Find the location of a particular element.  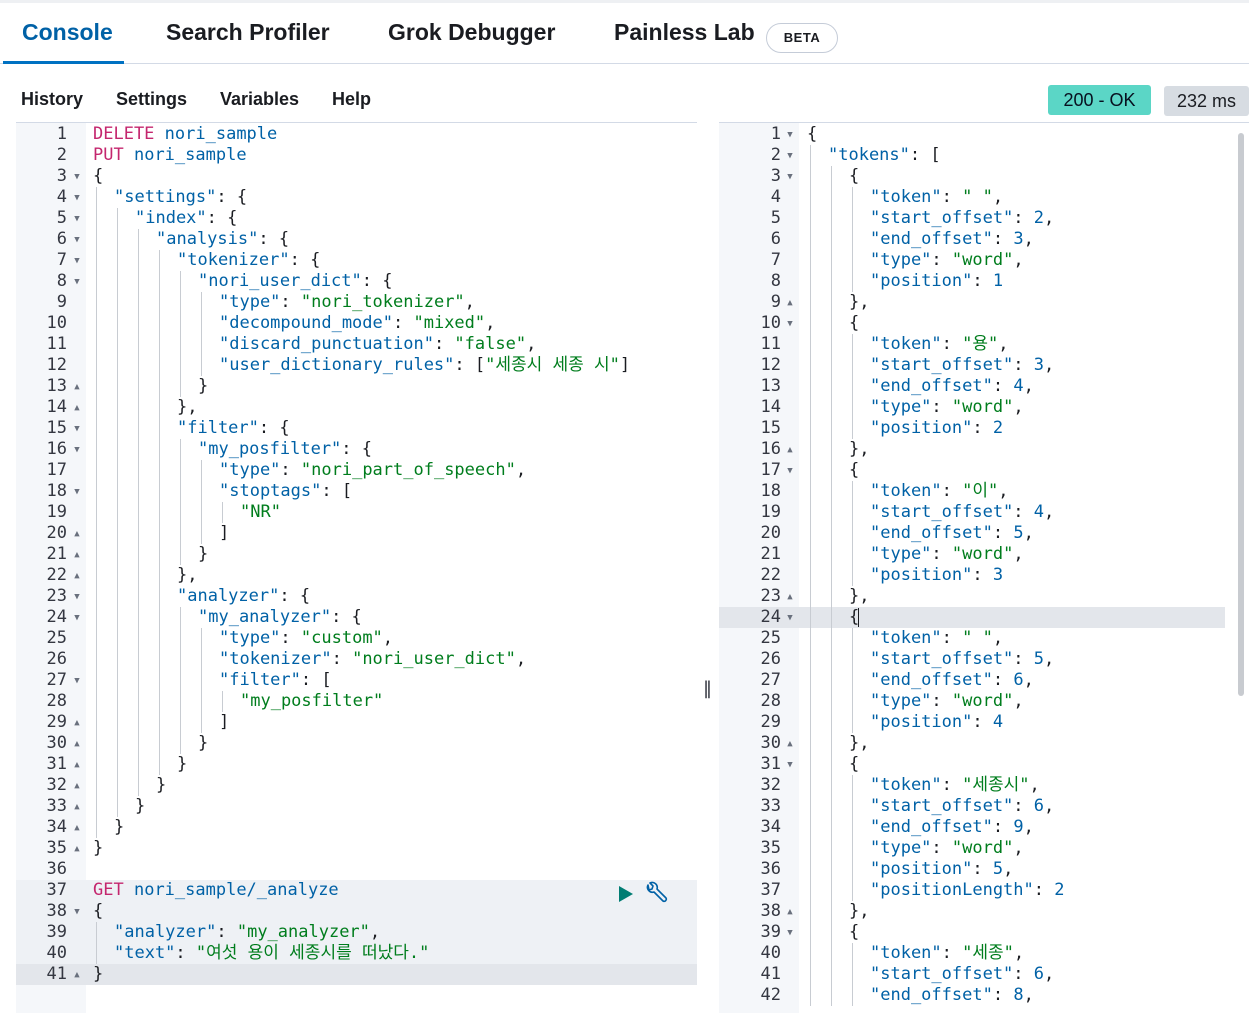

line-number: 21 is located at coordinates (56, 554).